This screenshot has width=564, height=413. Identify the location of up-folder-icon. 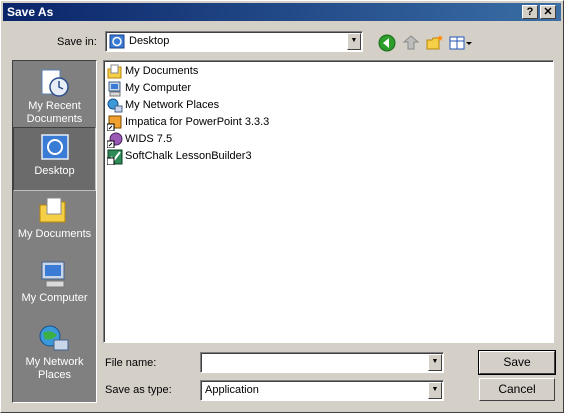
(411, 43).